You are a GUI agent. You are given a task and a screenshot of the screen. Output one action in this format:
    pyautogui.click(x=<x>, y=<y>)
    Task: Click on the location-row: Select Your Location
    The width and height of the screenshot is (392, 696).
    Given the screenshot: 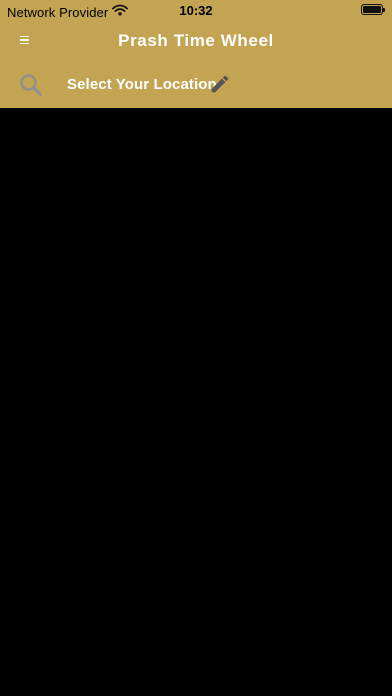 What is the action you would take?
    pyautogui.click(x=196, y=84)
    